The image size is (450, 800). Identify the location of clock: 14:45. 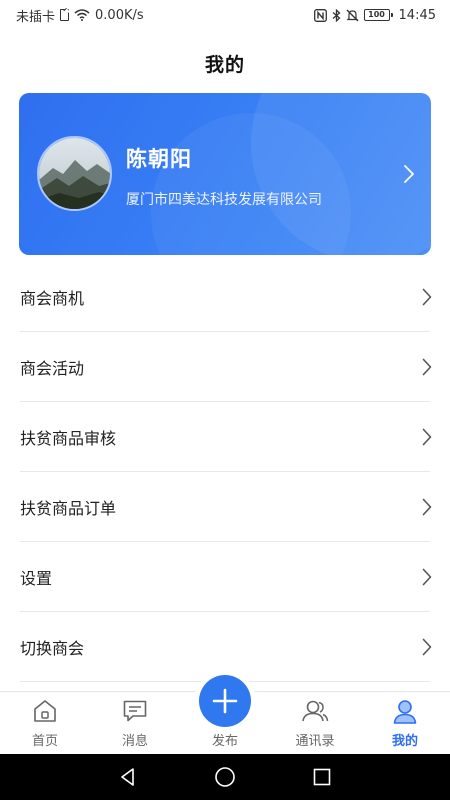
(417, 15).